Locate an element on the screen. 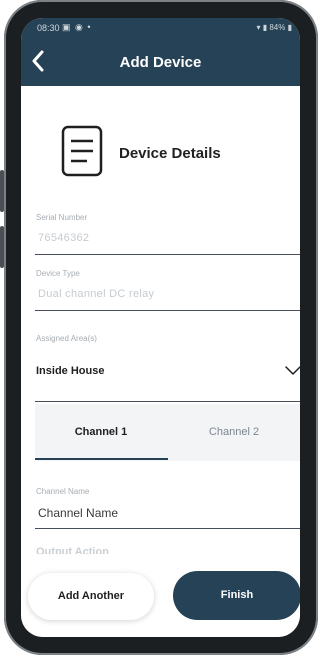 This screenshot has height=657, width=322. status-right: ▾ ▮ 84% ▮ is located at coordinates (274, 27).